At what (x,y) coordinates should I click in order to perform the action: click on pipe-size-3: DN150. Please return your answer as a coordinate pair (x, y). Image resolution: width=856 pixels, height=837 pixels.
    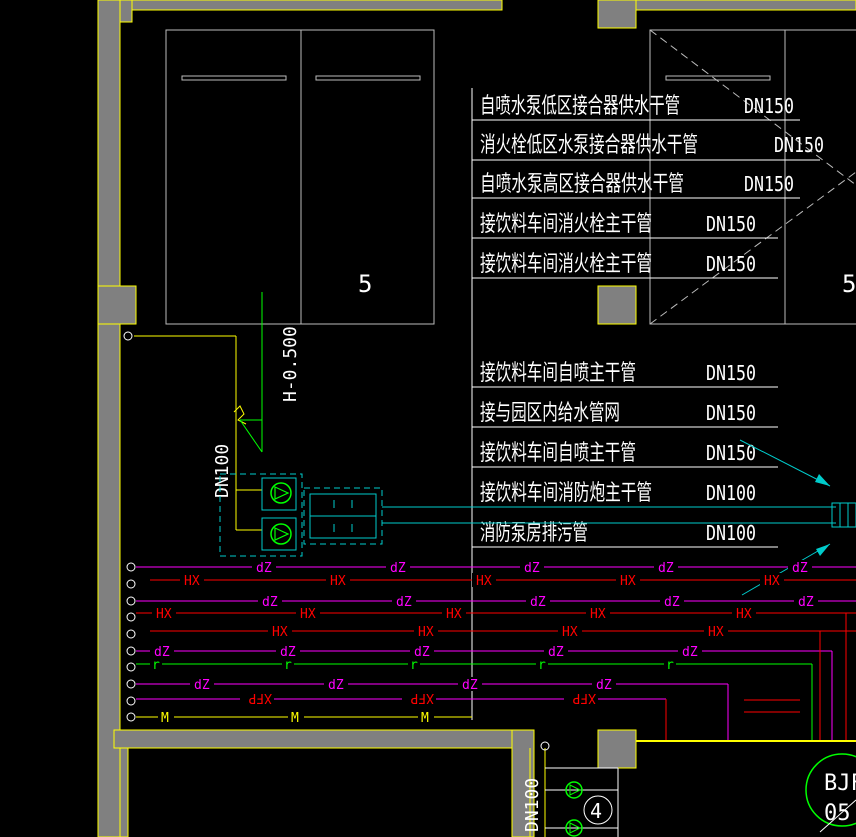
    Looking at the image, I should click on (769, 184).